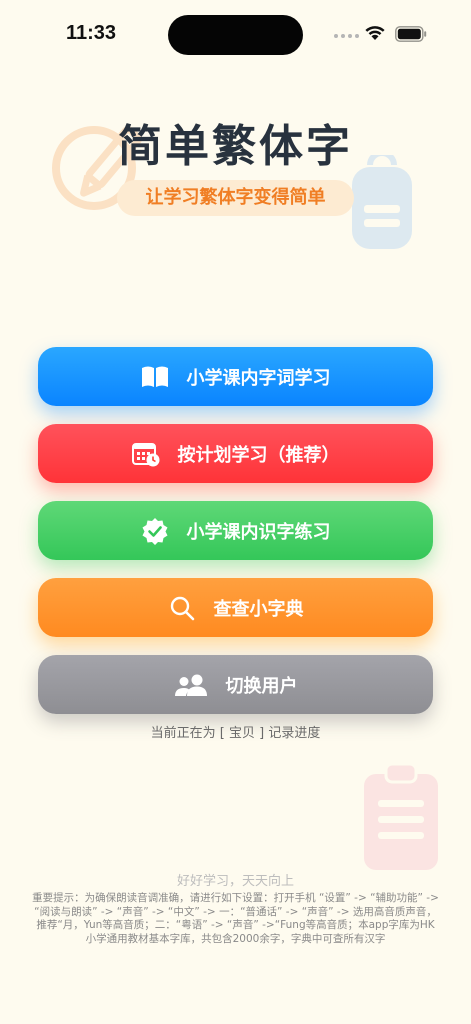  What do you see at coordinates (411, 34) in the screenshot?
I see `battery-icon` at bounding box center [411, 34].